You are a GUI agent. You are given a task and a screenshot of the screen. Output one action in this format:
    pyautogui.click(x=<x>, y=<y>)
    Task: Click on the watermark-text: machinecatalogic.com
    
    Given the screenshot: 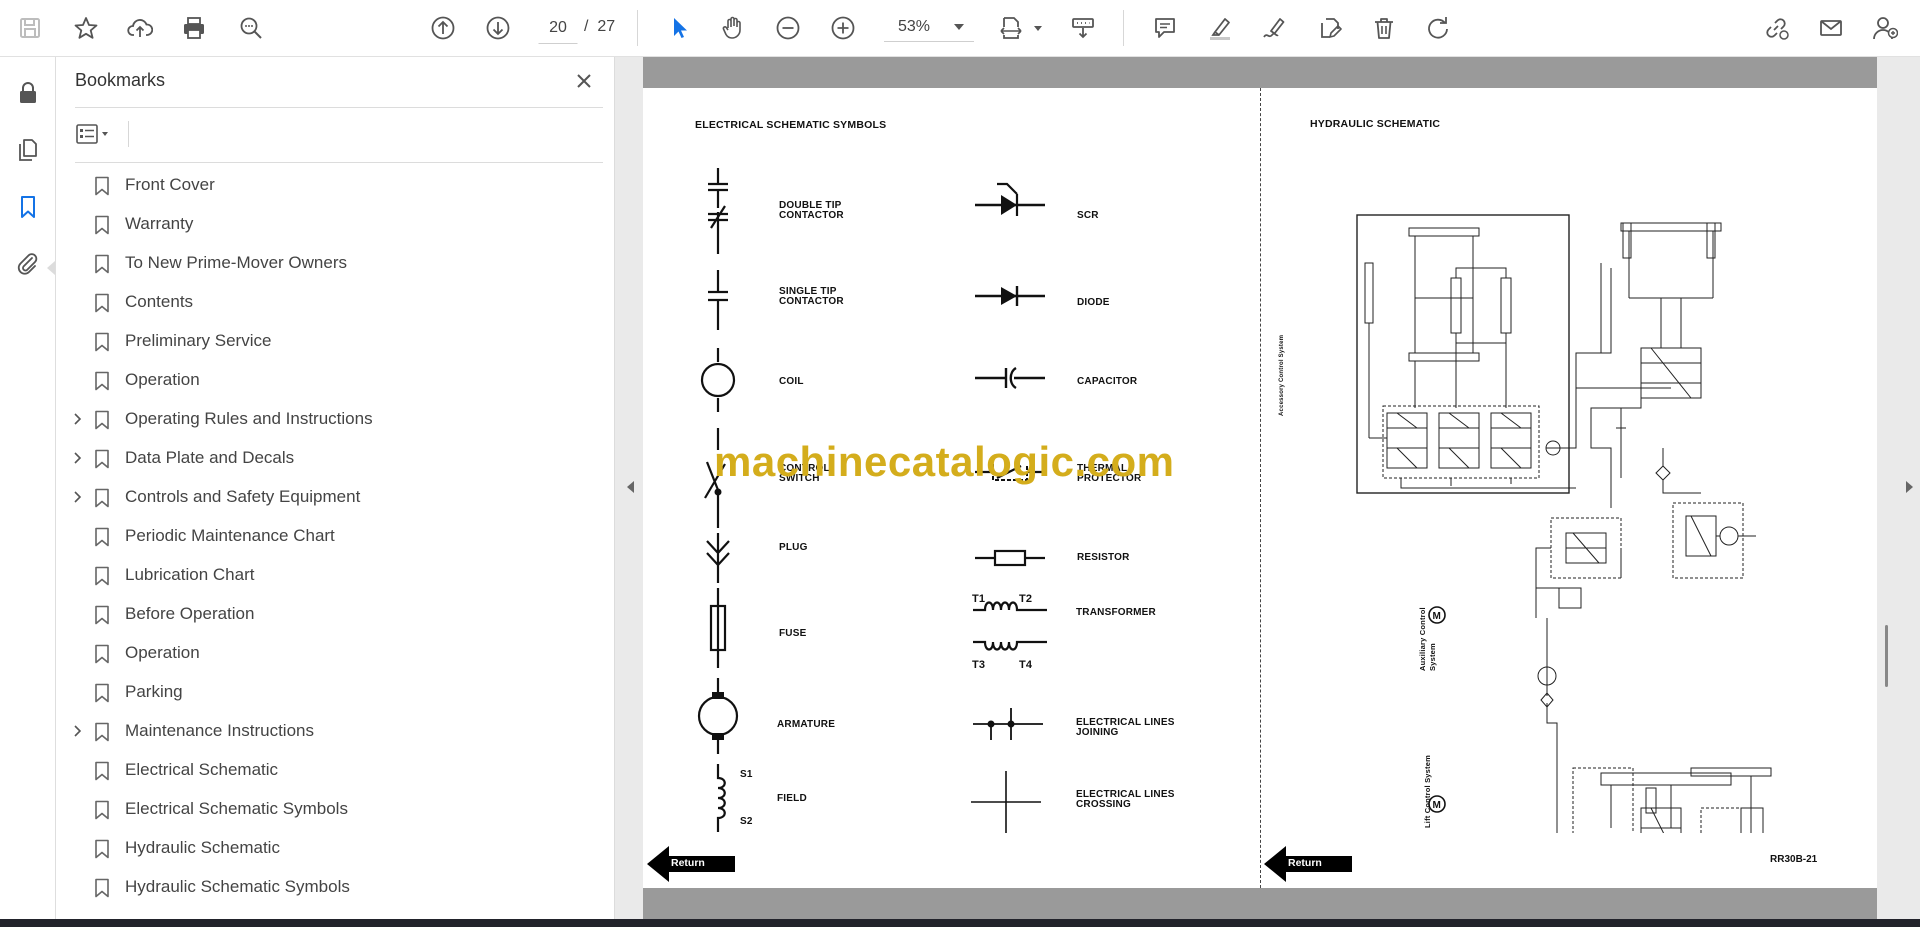 What is the action you would take?
    pyautogui.click(x=944, y=461)
    